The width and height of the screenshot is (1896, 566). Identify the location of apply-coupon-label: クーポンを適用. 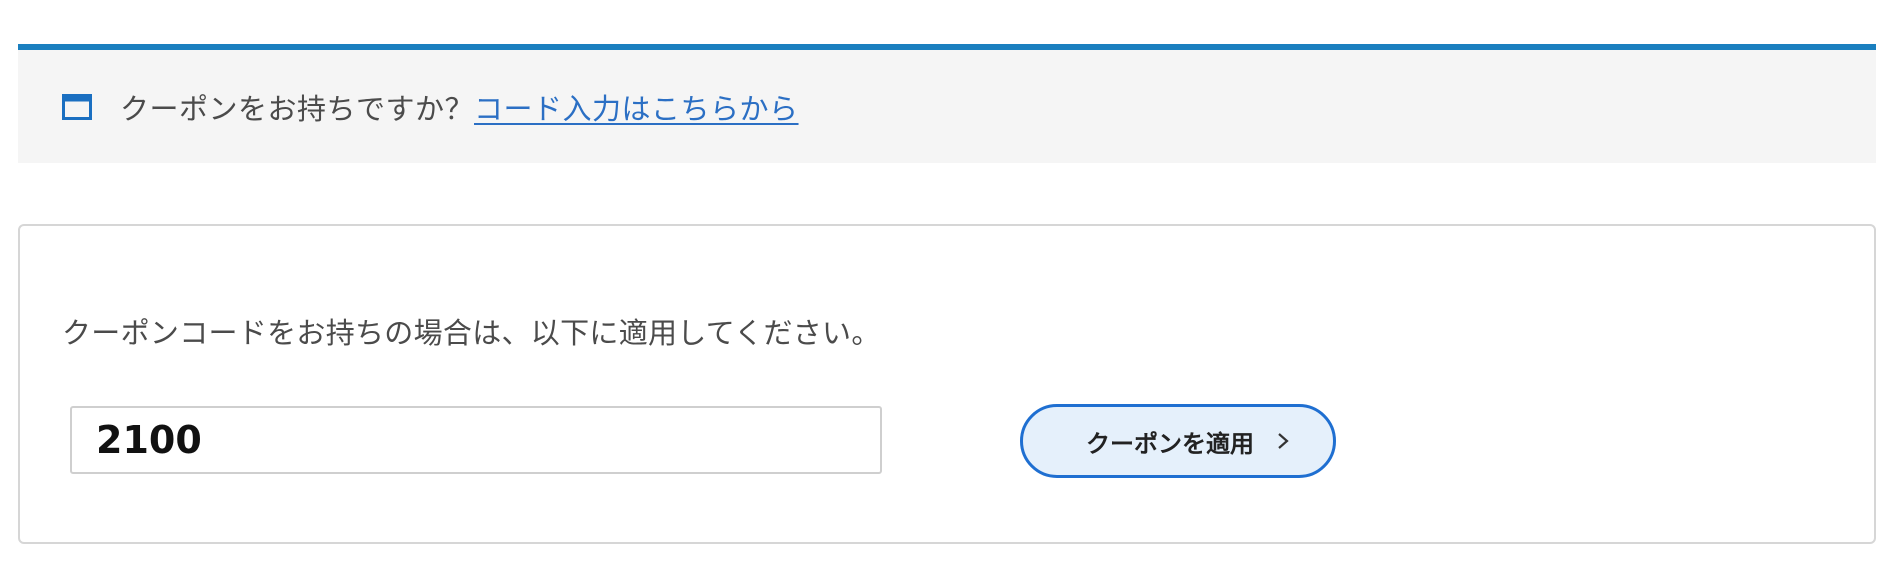
(1170, 443).